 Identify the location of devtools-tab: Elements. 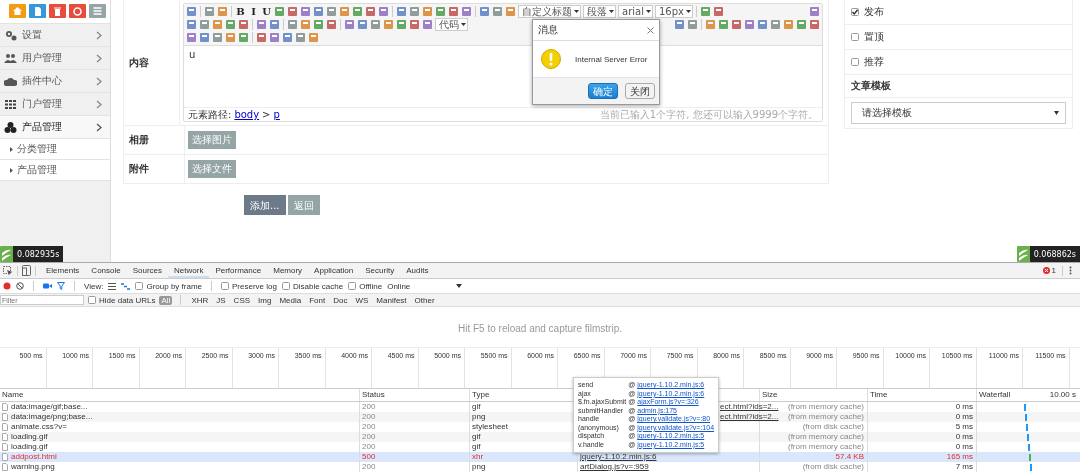
(63, 270).